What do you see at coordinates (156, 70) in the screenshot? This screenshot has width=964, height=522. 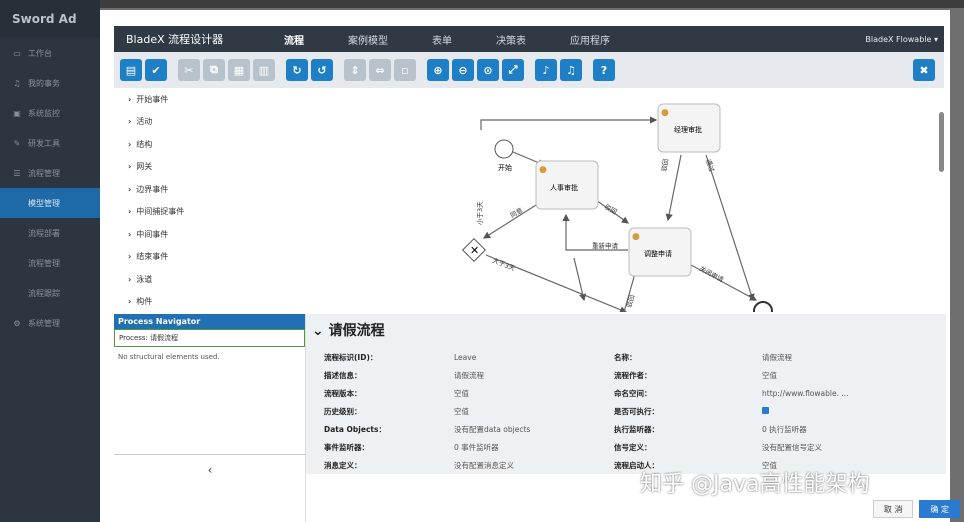 I see `validate-icon: ✔` at bounding box center [156, 70].